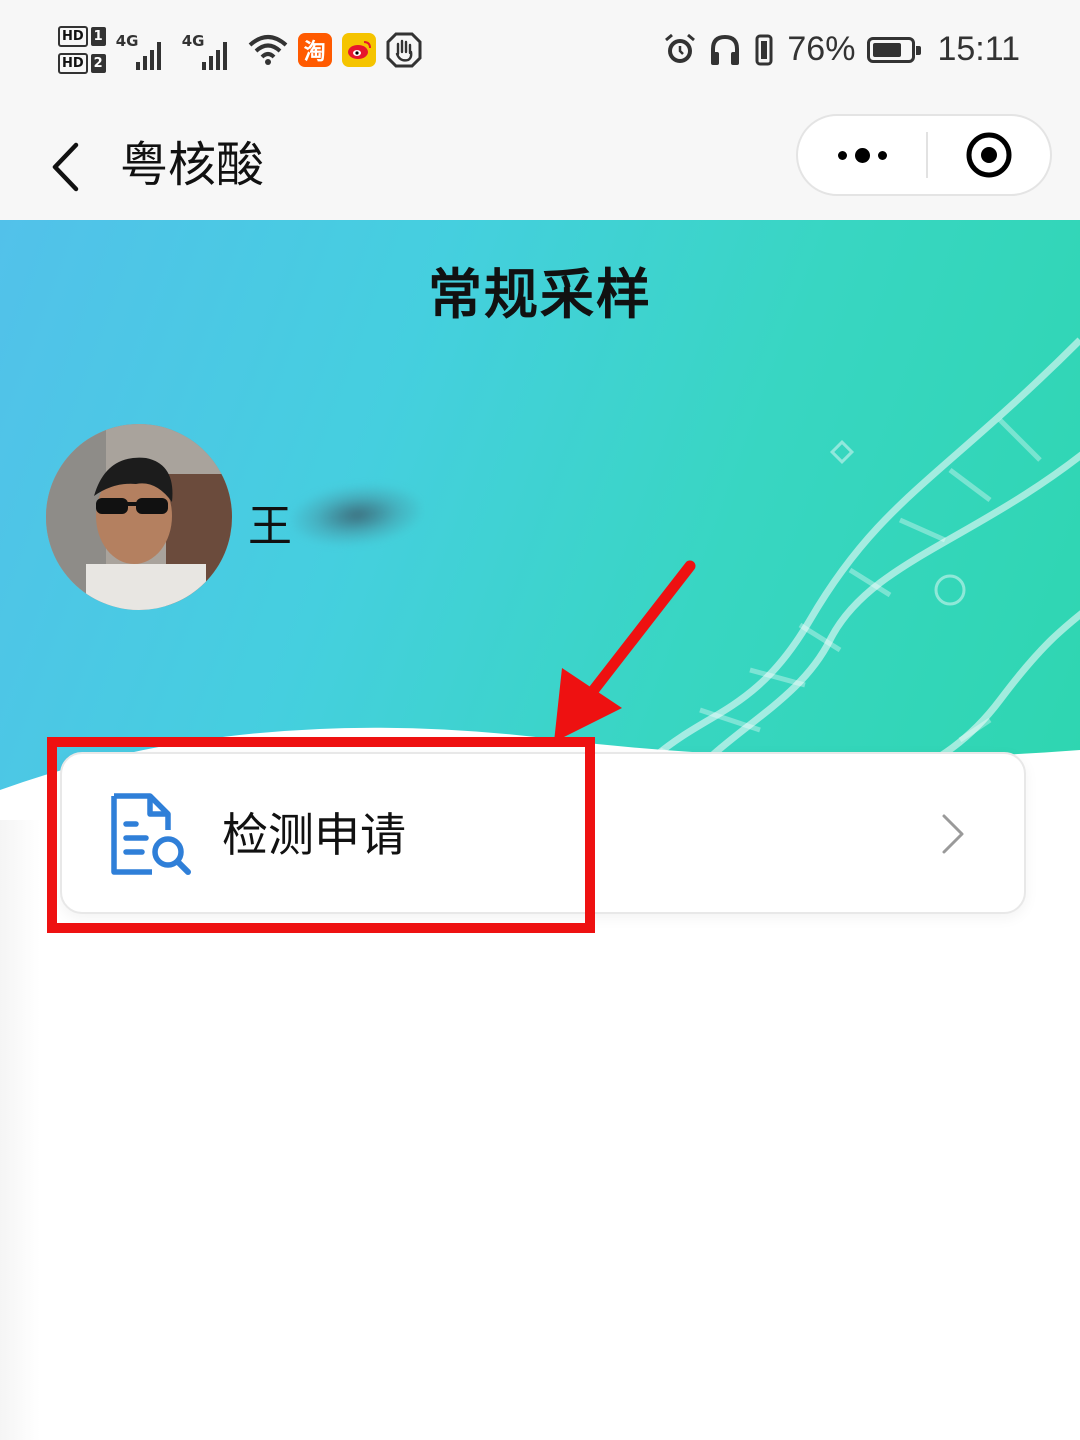  What do you see at coordinates (73, 36) in the screenshot?
I see `sim1-hd-label: HD` at bounding box center [73, 36].